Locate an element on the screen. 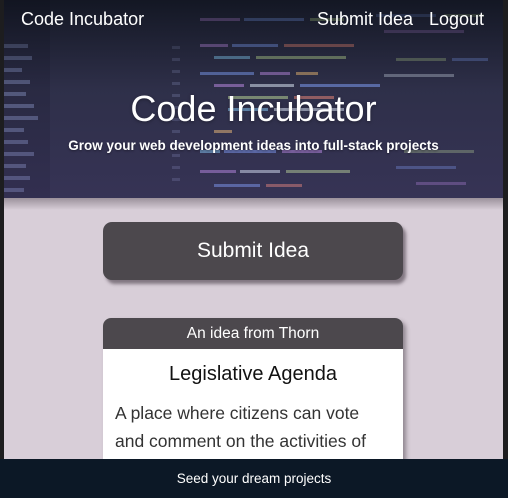 The height and width of the screenshot is (498, 508). idea-card-header: An idea from Thorn is located at coordinates (253, 333).